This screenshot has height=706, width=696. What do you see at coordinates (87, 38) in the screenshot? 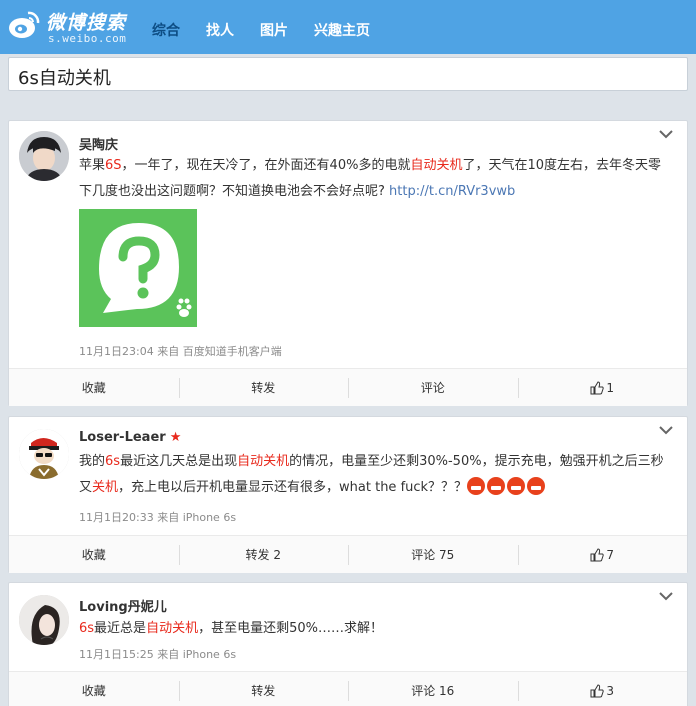
I see `logo-url: s.weibo.com` at bounding box center [87, 38].